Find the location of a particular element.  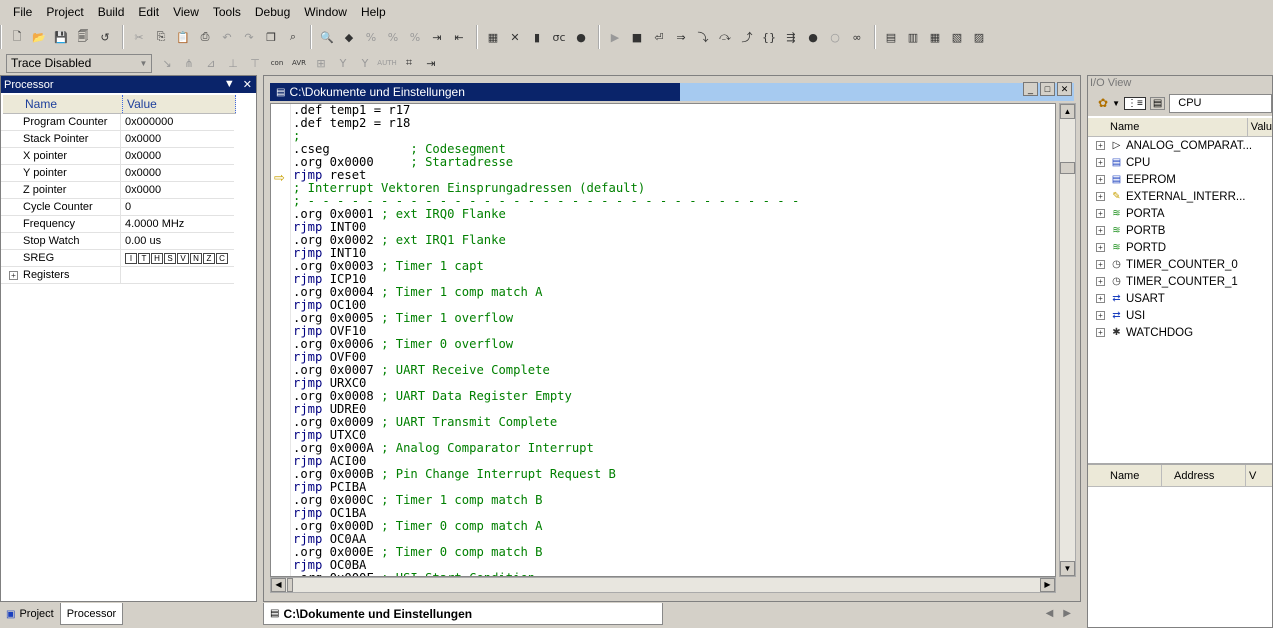

code-line: .org 0x0004 ; Timer 1 comp match A is located at coordinates (546, 292).